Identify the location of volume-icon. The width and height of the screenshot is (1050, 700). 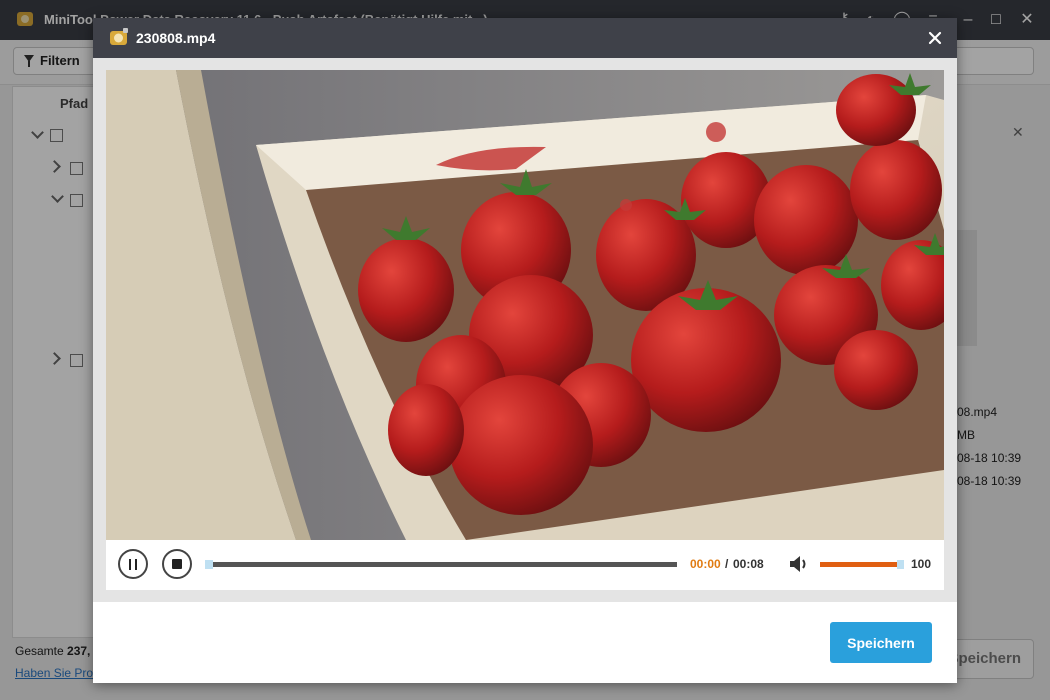
(799, 564).